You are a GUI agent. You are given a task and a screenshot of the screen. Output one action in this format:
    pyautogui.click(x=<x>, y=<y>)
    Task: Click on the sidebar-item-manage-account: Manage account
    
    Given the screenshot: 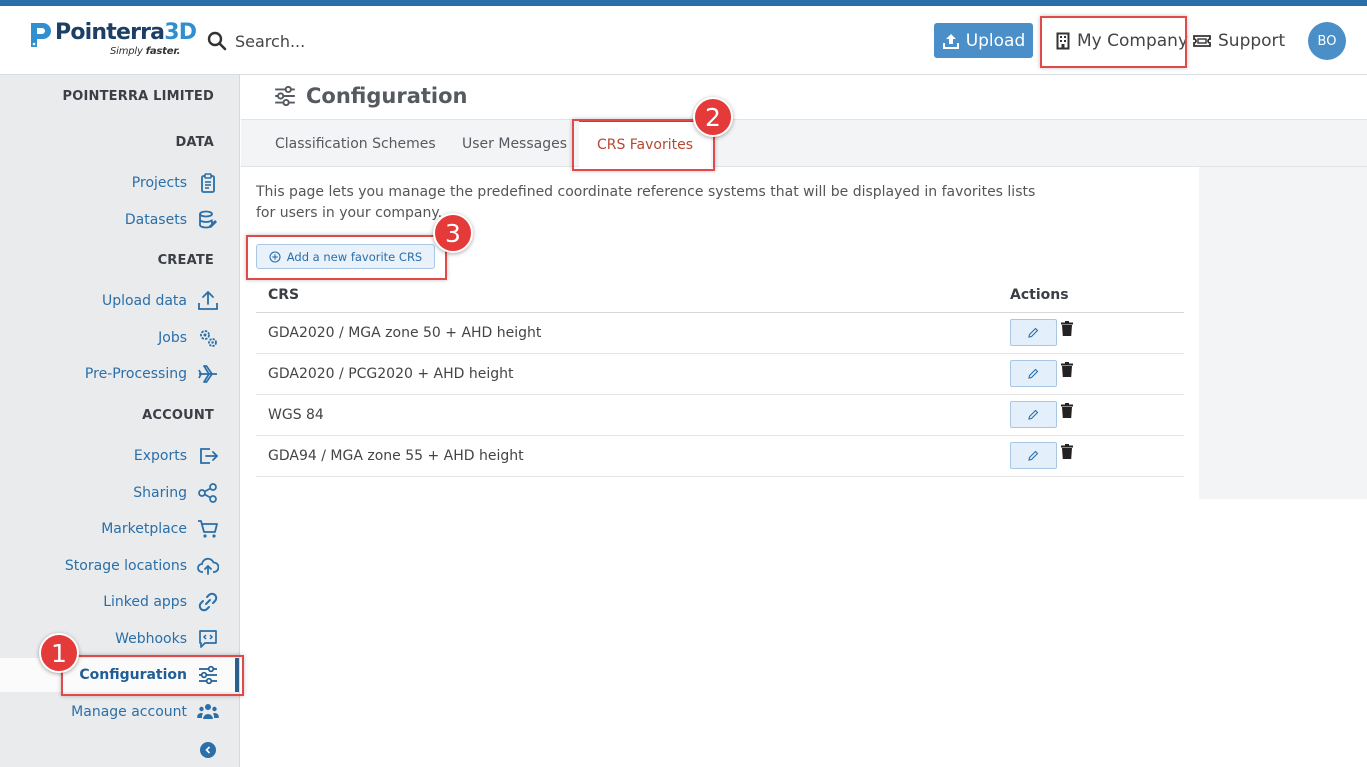 What is the action you would take?
    pyautogui.click(x=145, y=712)
    